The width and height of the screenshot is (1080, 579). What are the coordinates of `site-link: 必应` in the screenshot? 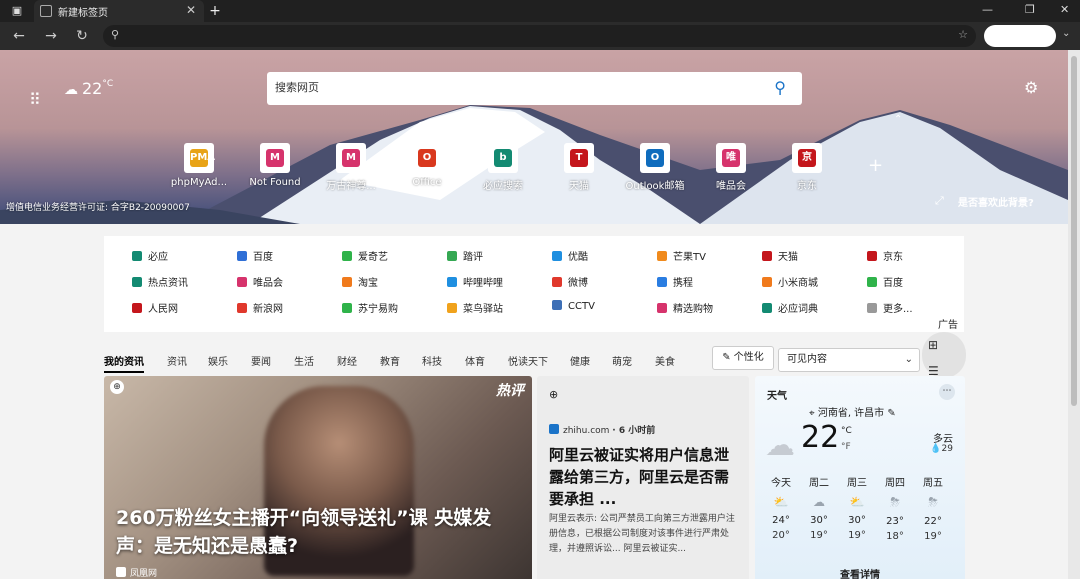 It's located at (182, 256).